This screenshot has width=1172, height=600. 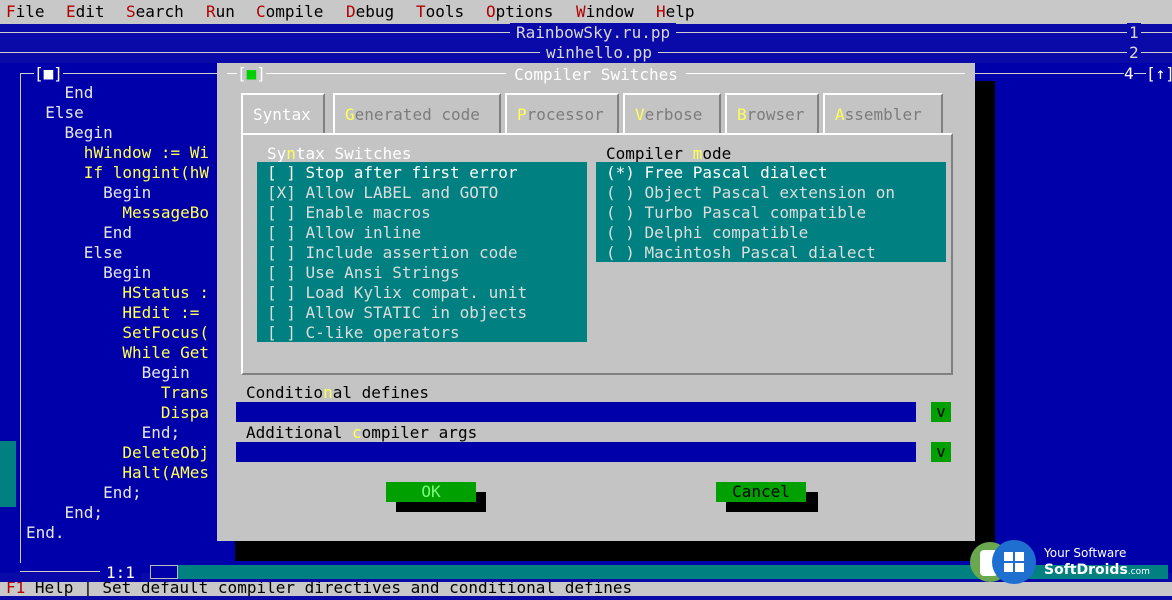 What do you see at coordinates (1097, 570) in the screenshot?
I see `watermark-brand: SoftDroids.com` at bounding box center [1097, 570].